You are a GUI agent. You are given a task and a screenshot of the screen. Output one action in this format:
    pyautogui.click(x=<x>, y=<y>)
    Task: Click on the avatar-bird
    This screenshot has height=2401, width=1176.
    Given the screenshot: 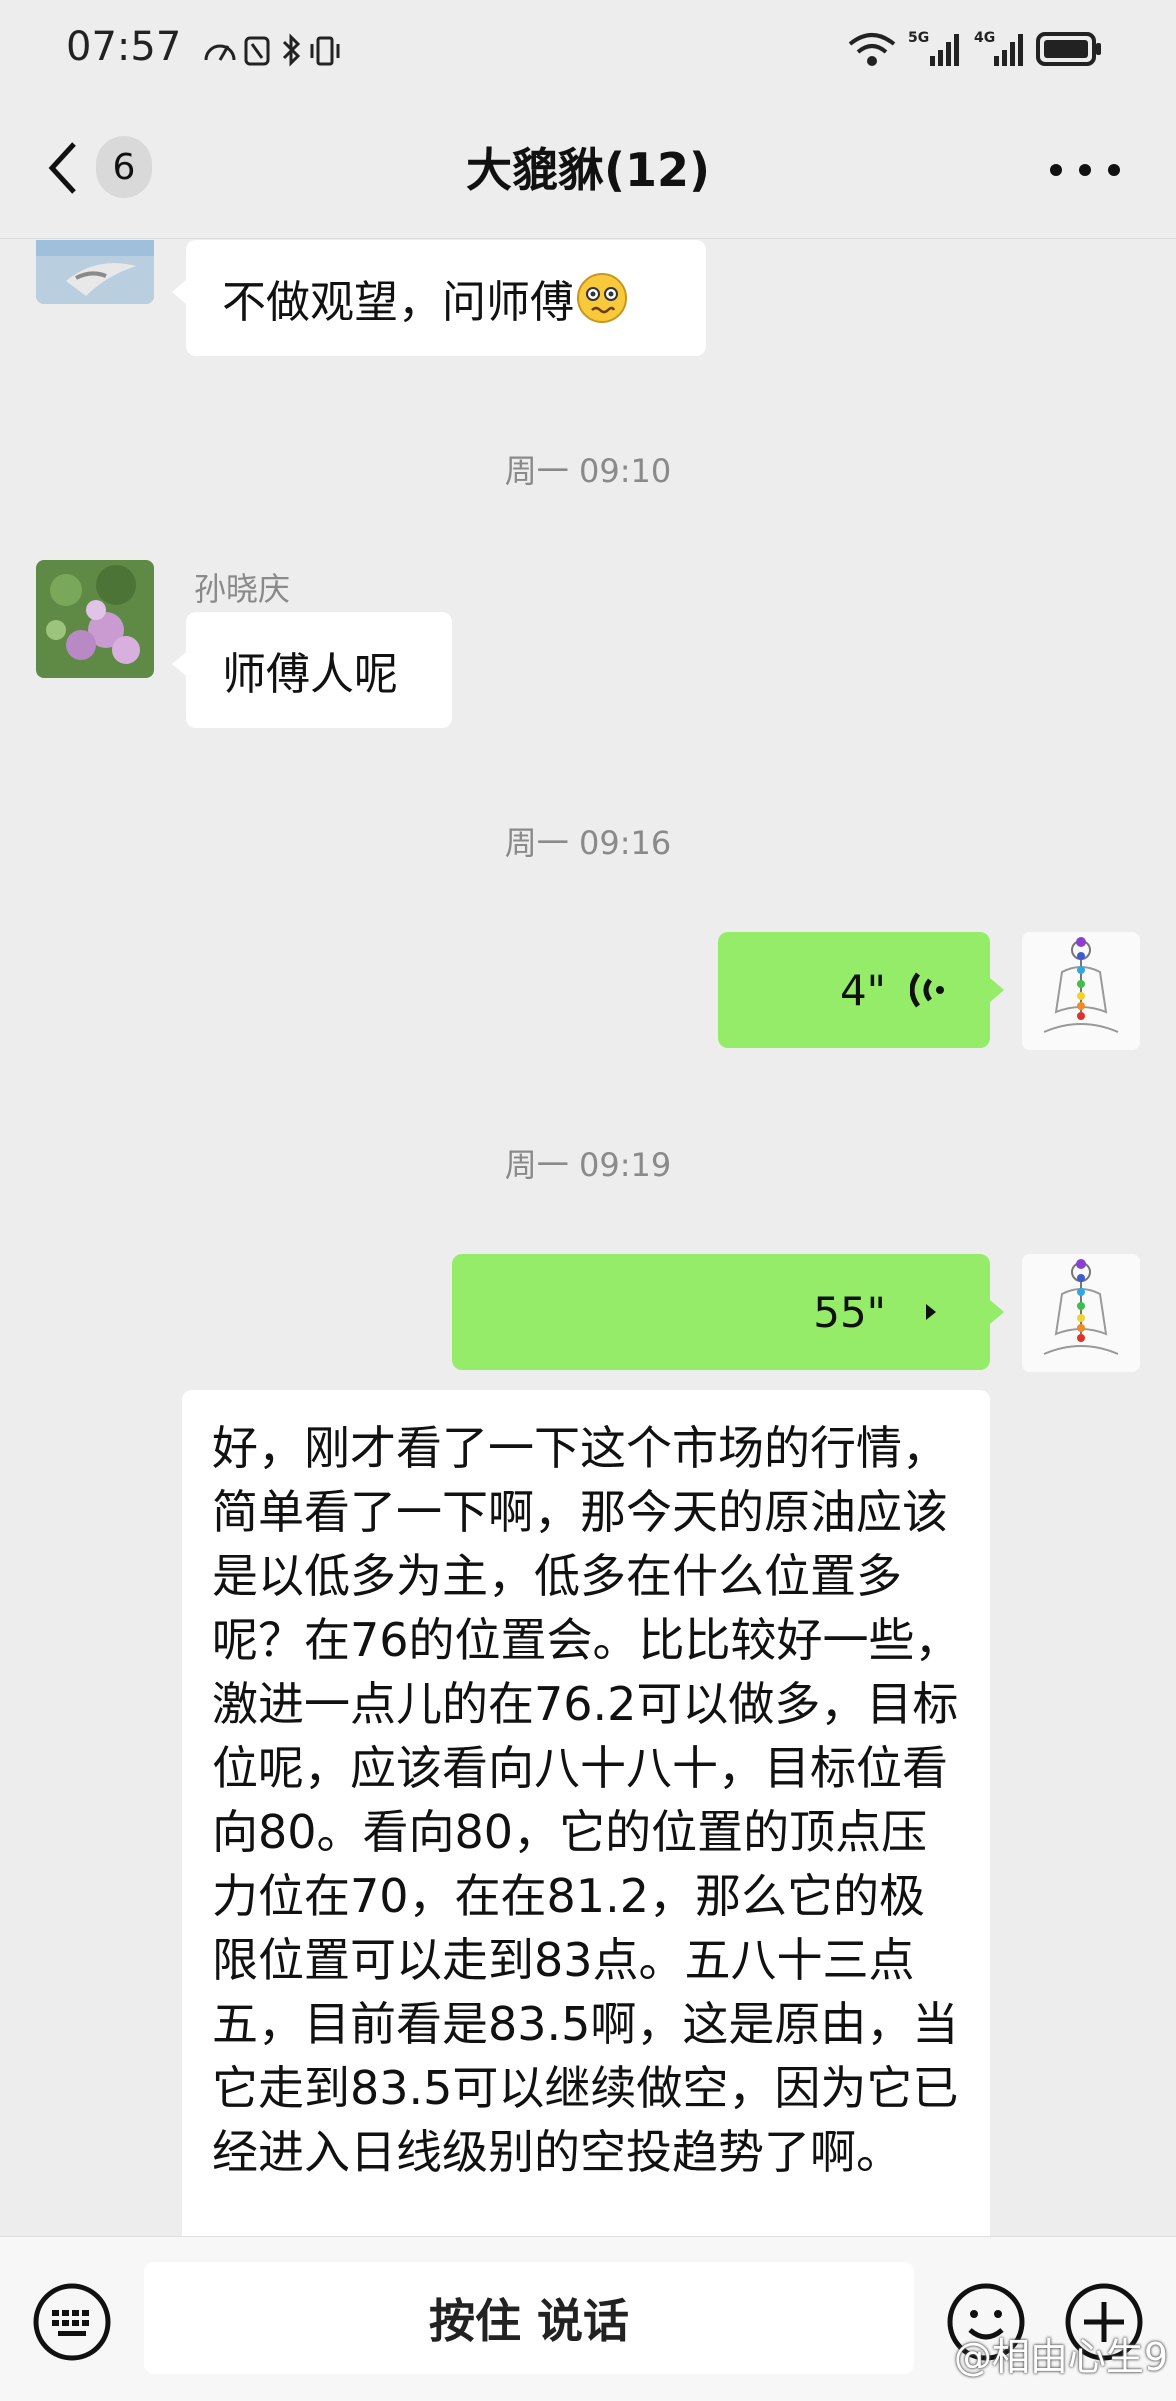 What is the action you would take?
    pyautogui.click(x=95, y=272)
    